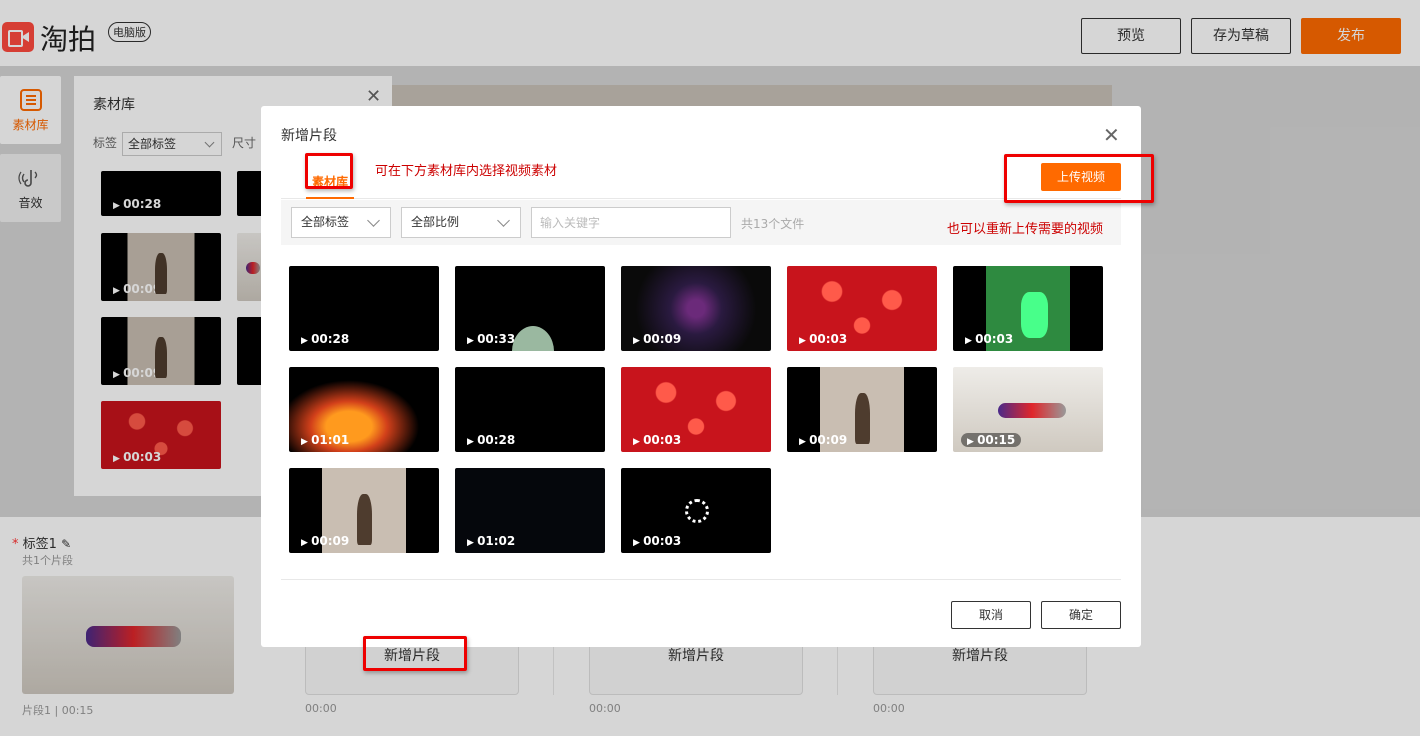 Image resolution: width=1420 pixels, height=736 pixels. I want to click on footer-divider, so click(701, 579).